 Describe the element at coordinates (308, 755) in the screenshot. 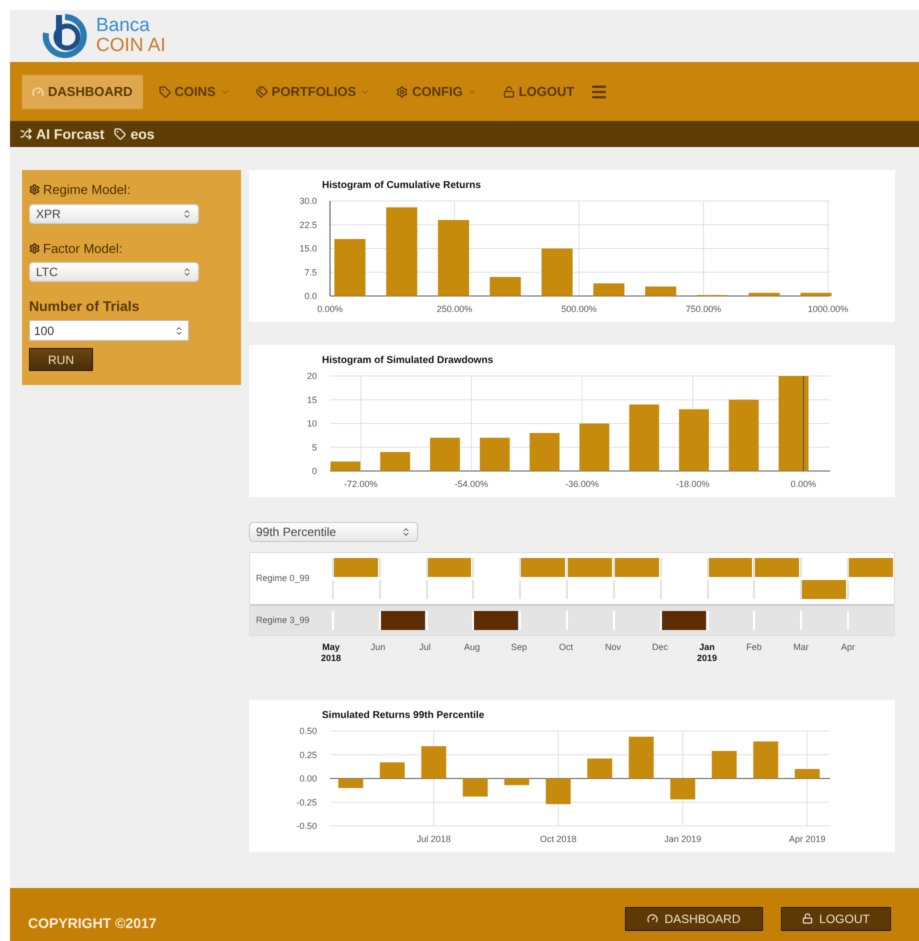

I see `axis-tick-label: 0.25` at that location.